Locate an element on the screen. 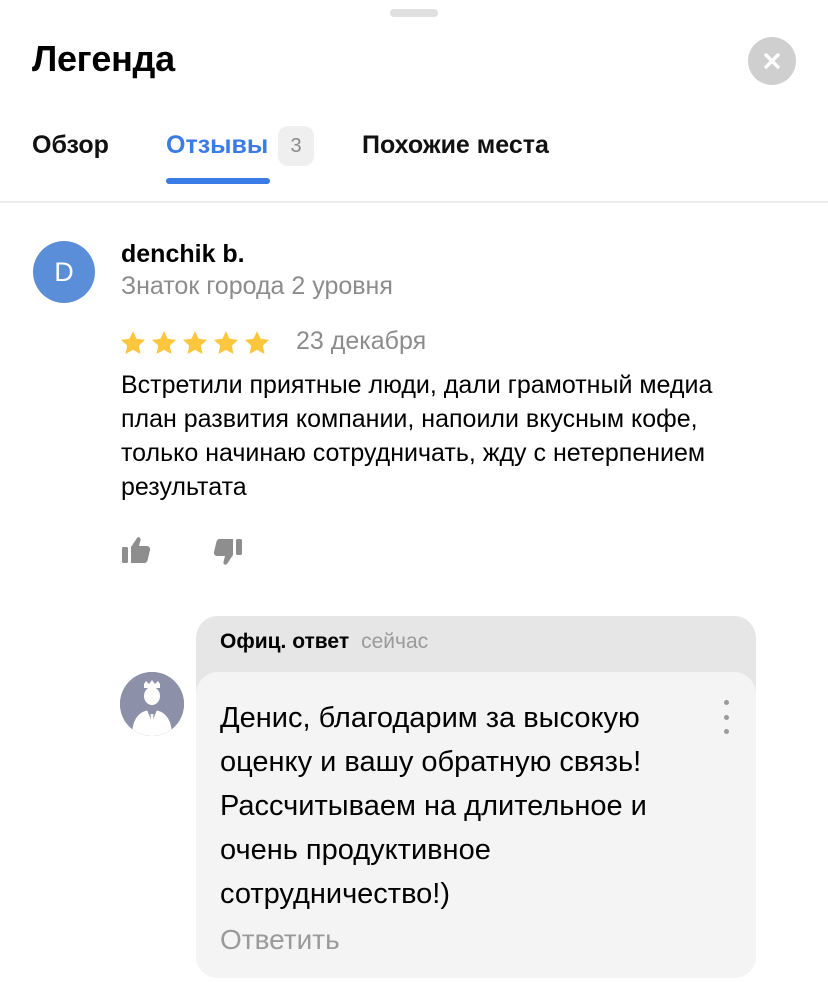 Image resolution: width=828 pixels, height=990 pixels. thumbs-up-icon is located at coordinates (136, 550).